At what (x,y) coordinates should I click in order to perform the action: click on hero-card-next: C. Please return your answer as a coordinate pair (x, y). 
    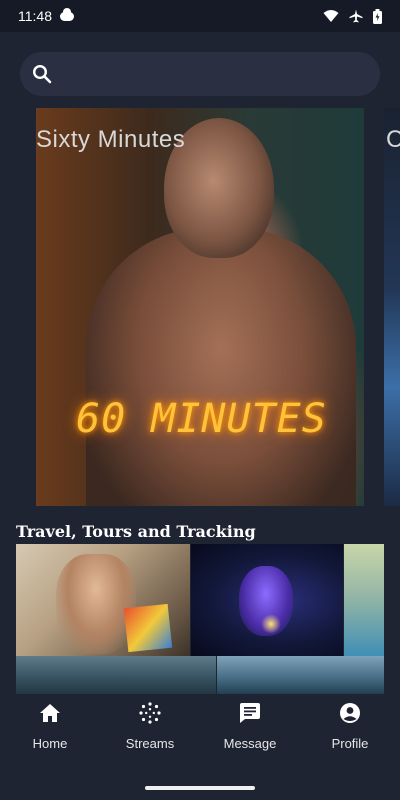
    Looking at the image, I should click on (392, 307).